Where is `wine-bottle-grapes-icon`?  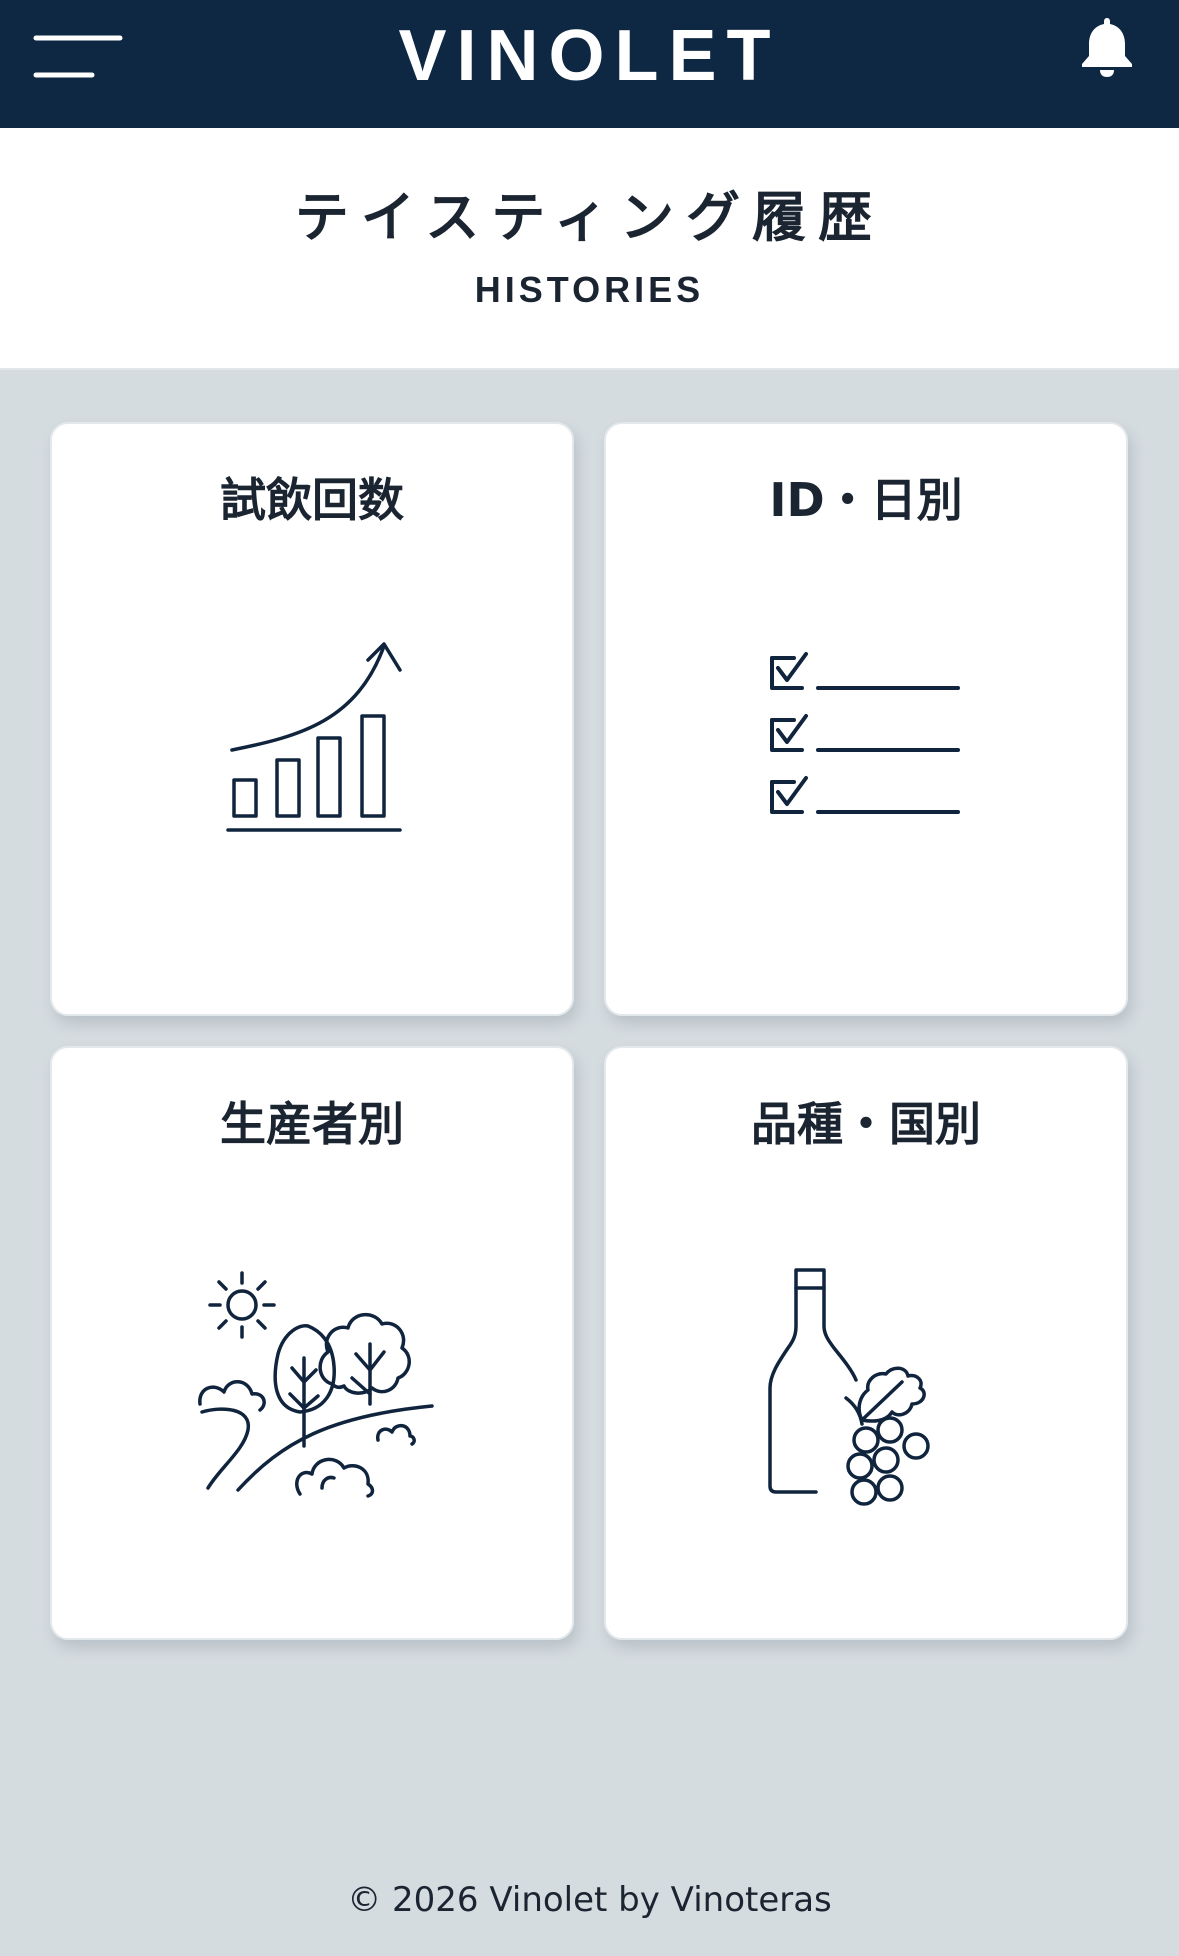 wine-bottle-grapes-icon is located at coordinates (849, 1387).